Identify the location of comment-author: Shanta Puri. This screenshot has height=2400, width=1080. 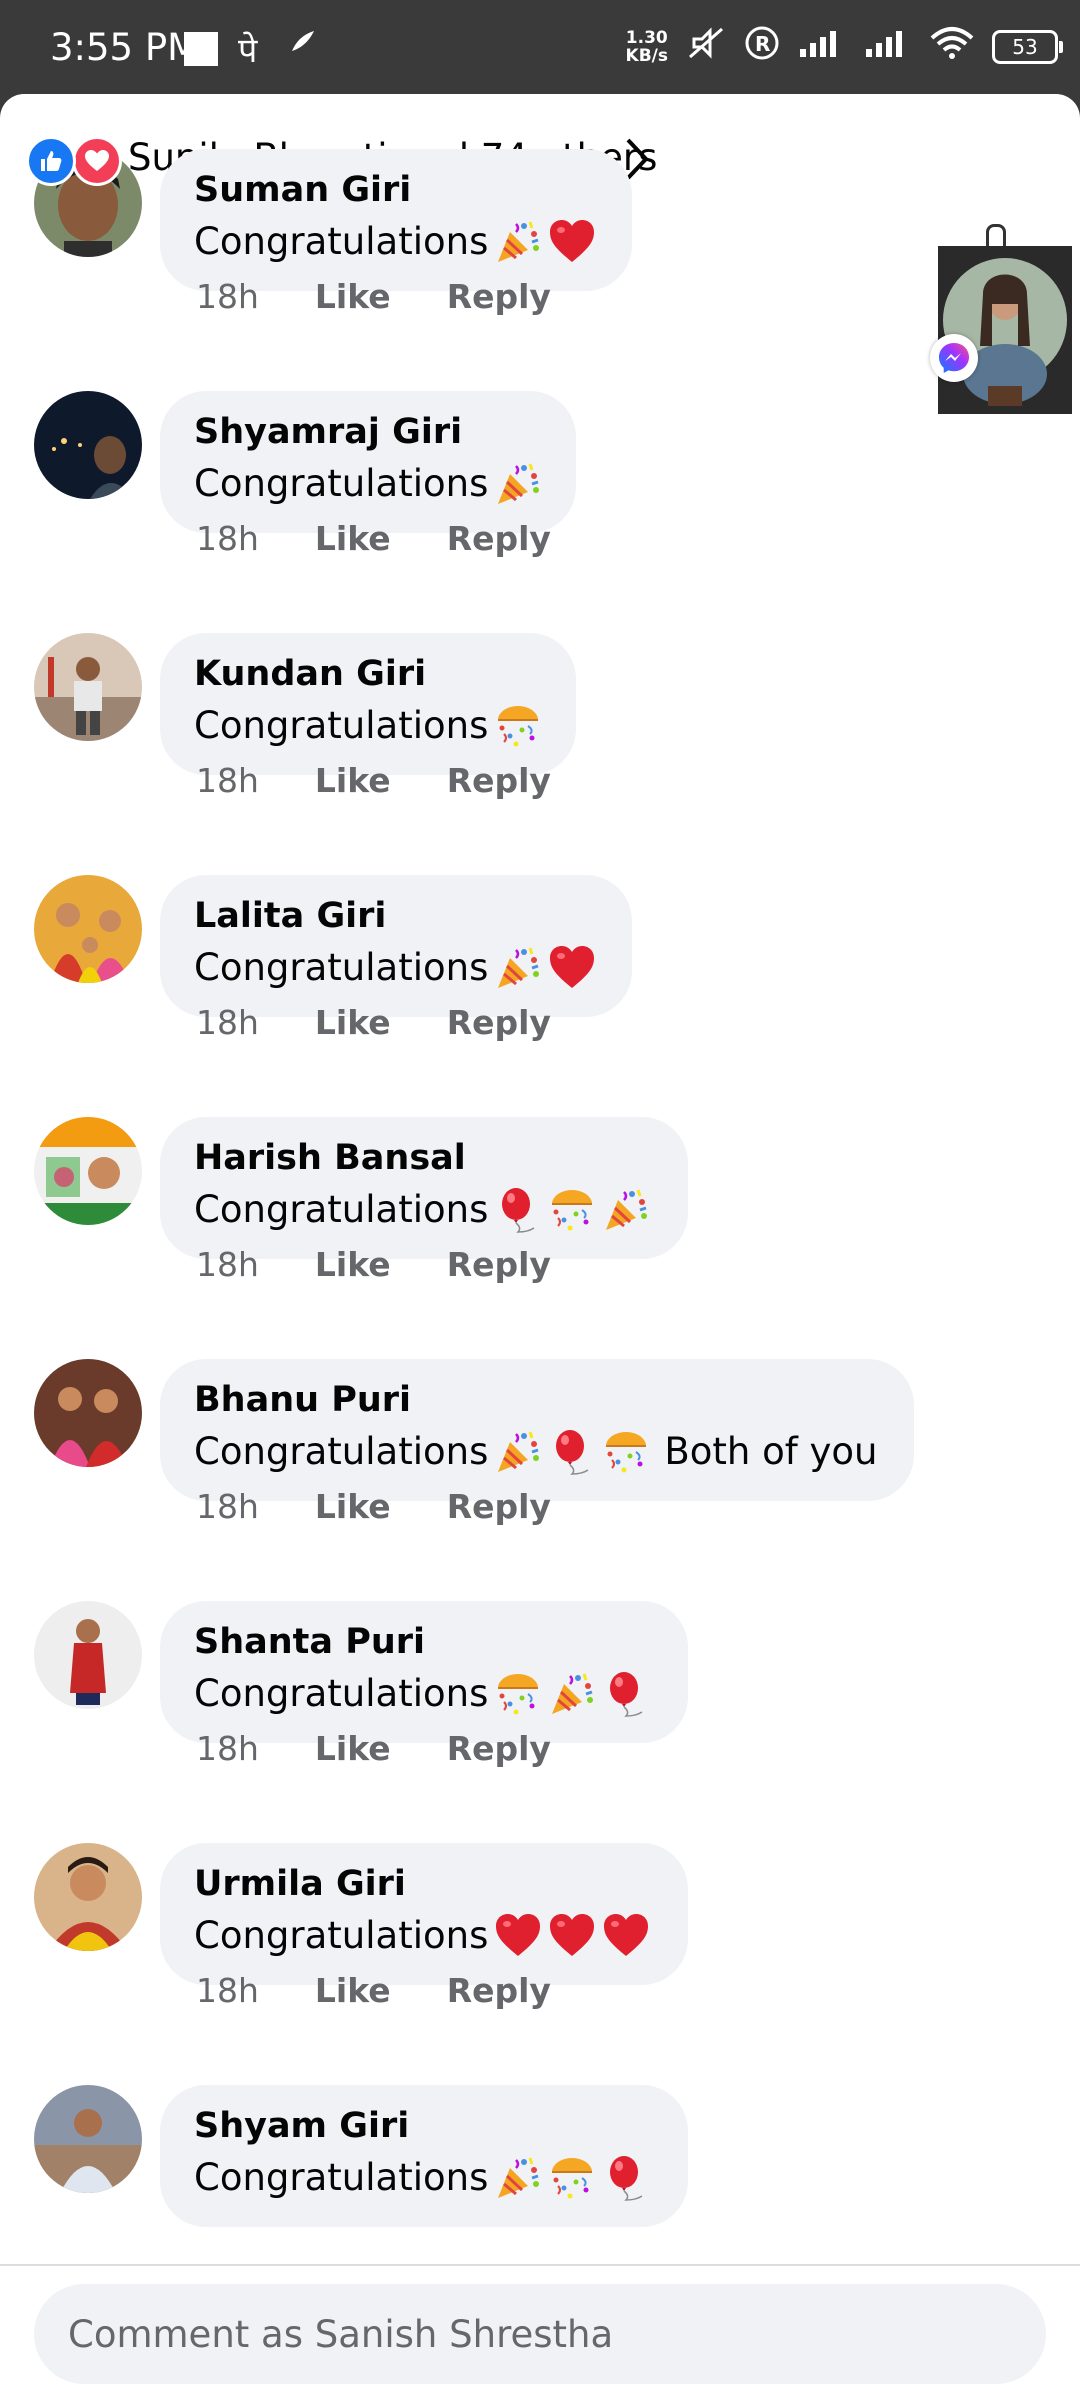
(424, 1642).